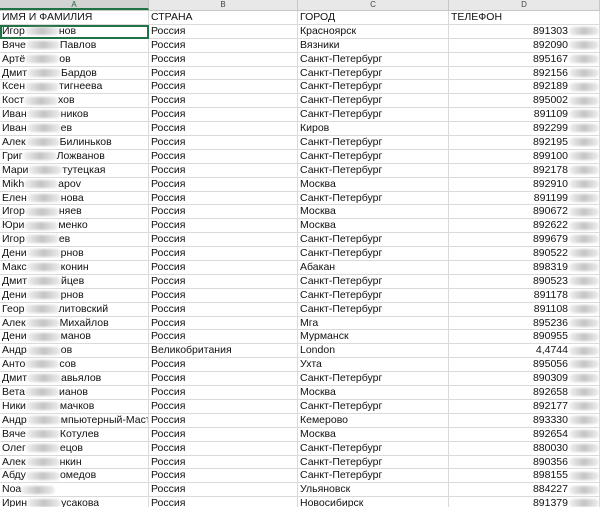 The width and height of the screenshot is (600, 507). Describe the element at coordinates (223, 18) in the screenshot. I see `header-cell-country: СТРАНА` at that location.